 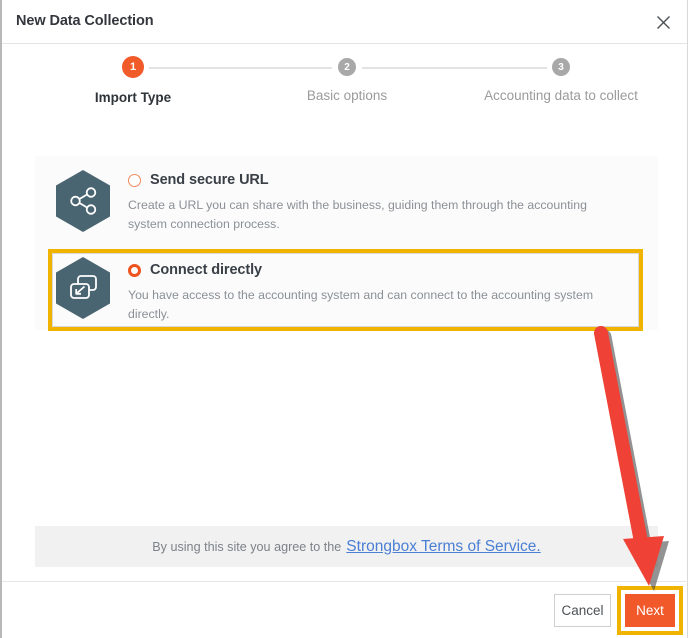 I want to click on connect-windows-hexagon-icon, so click(x=83, y=288).